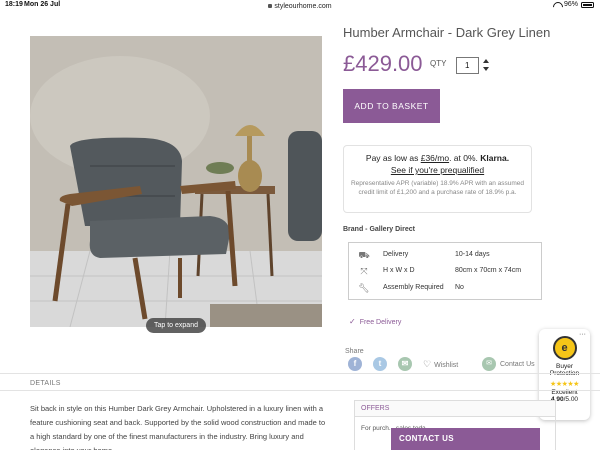  What do you see at coordinates (399, 270) in the screenshot?
I see `spec-key: H x W x D` at bounding box center [399, 270].